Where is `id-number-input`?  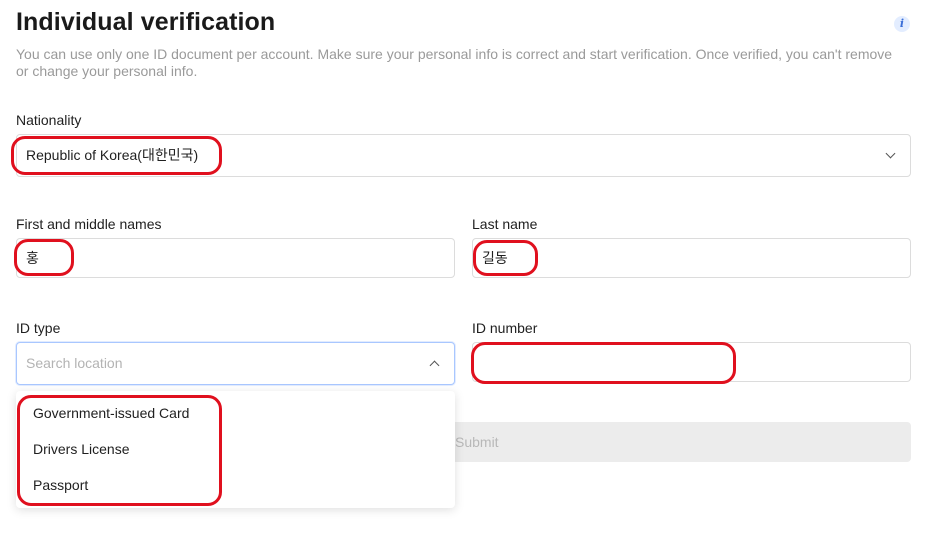
id-number-input is located at coordinates (691, 362).